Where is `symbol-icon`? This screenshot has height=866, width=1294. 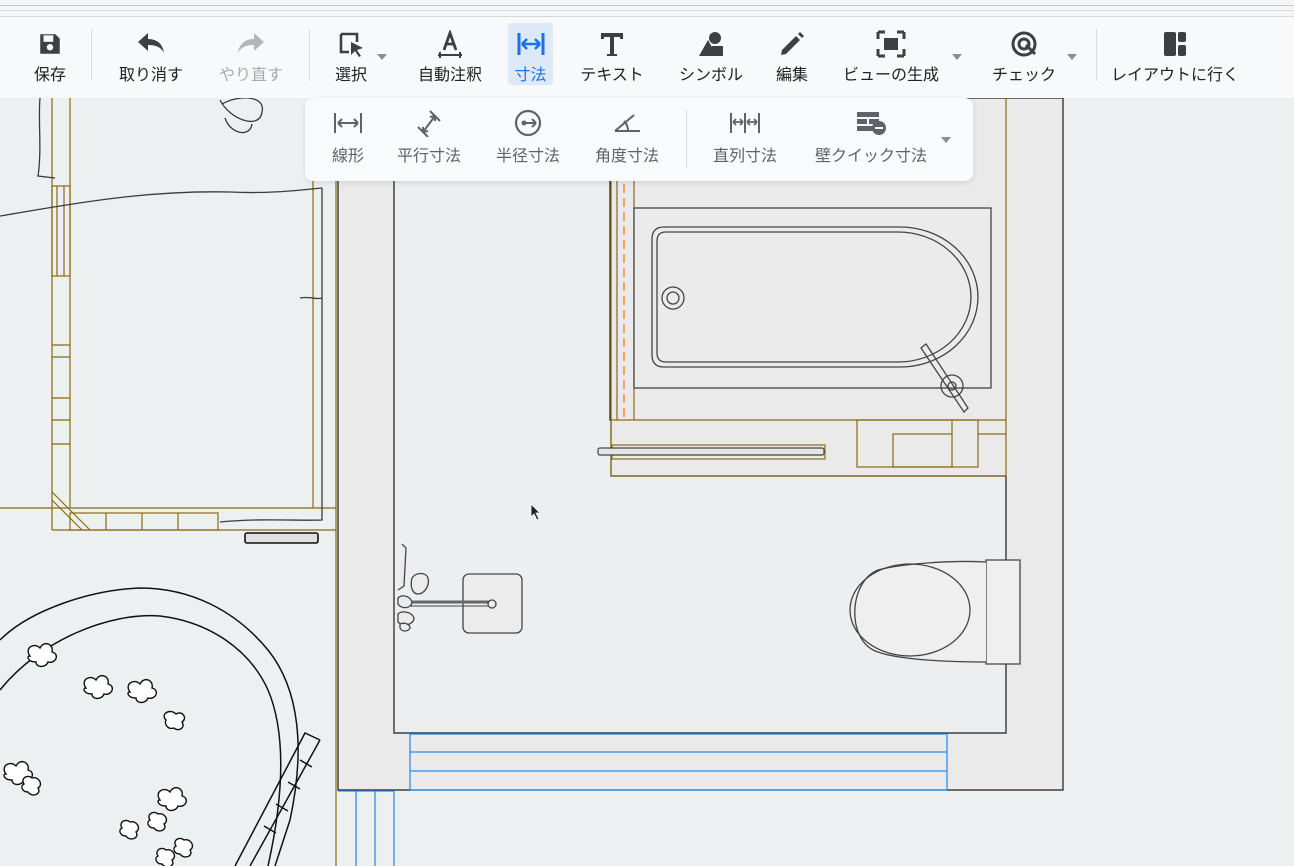 symbol-icon is located at coordinates (711, 44).